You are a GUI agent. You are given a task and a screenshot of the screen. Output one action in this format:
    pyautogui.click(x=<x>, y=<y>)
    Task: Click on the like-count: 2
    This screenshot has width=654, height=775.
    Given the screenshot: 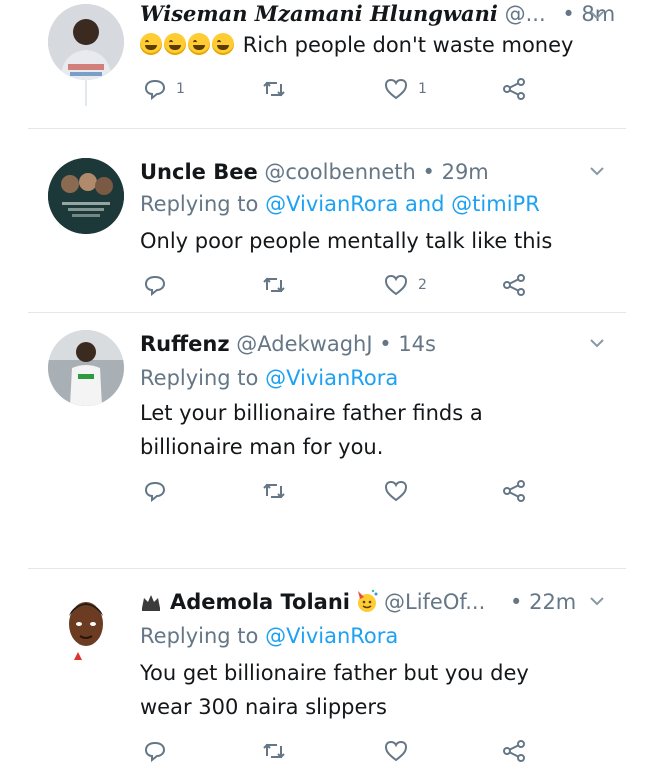 What is the action you would take?
    pyautogui.click(x=422, y=285)
    